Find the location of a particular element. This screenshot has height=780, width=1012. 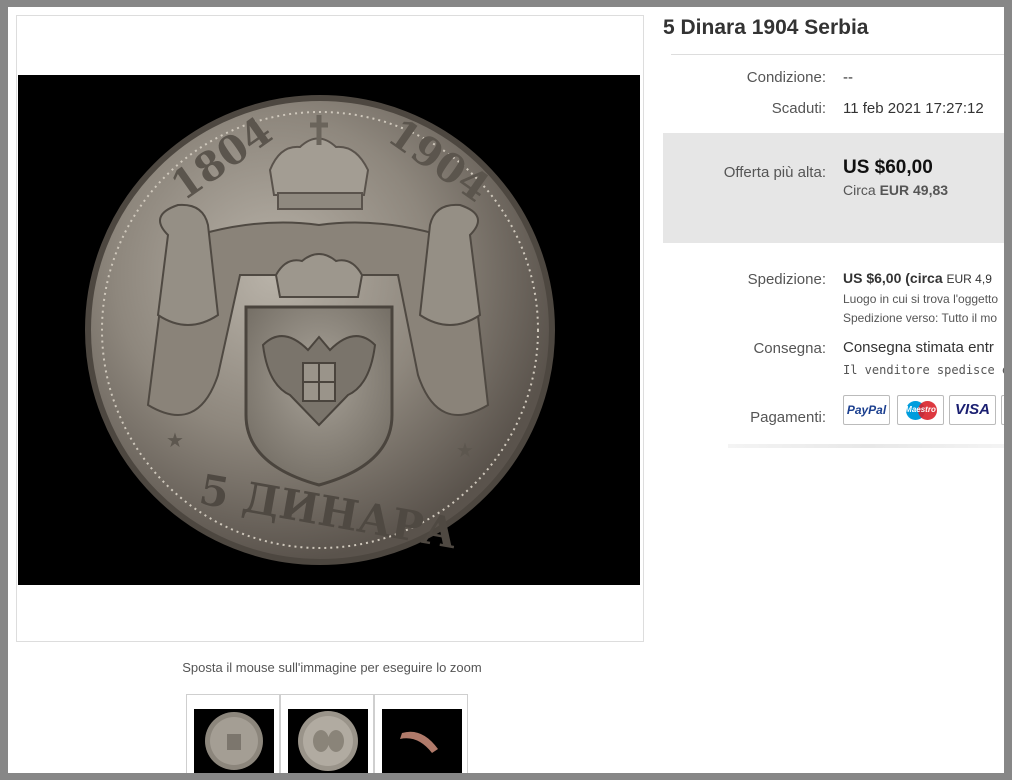

maestro-icon: Maestro is located at coordinates (920, 410).